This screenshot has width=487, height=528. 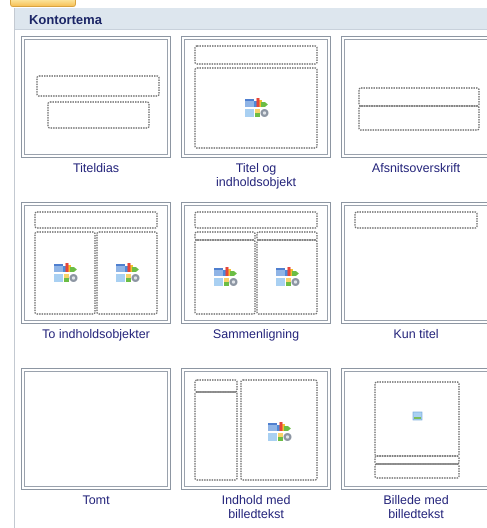 I want to click on layout-label: Kun titel, so click(x=416, y=334).